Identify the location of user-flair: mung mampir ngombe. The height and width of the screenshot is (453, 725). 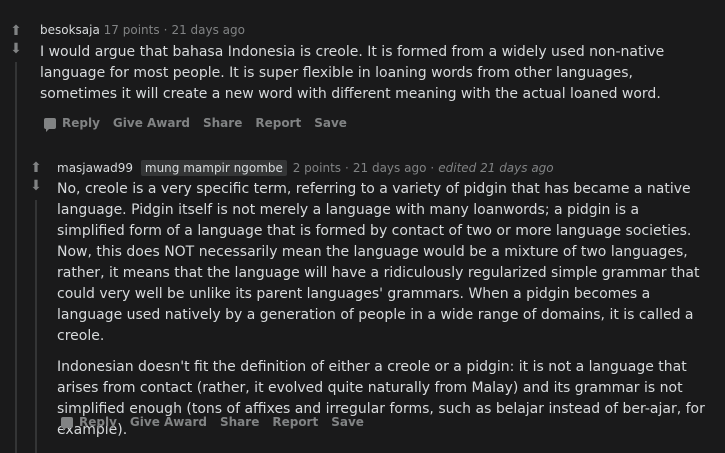
(213, 168).